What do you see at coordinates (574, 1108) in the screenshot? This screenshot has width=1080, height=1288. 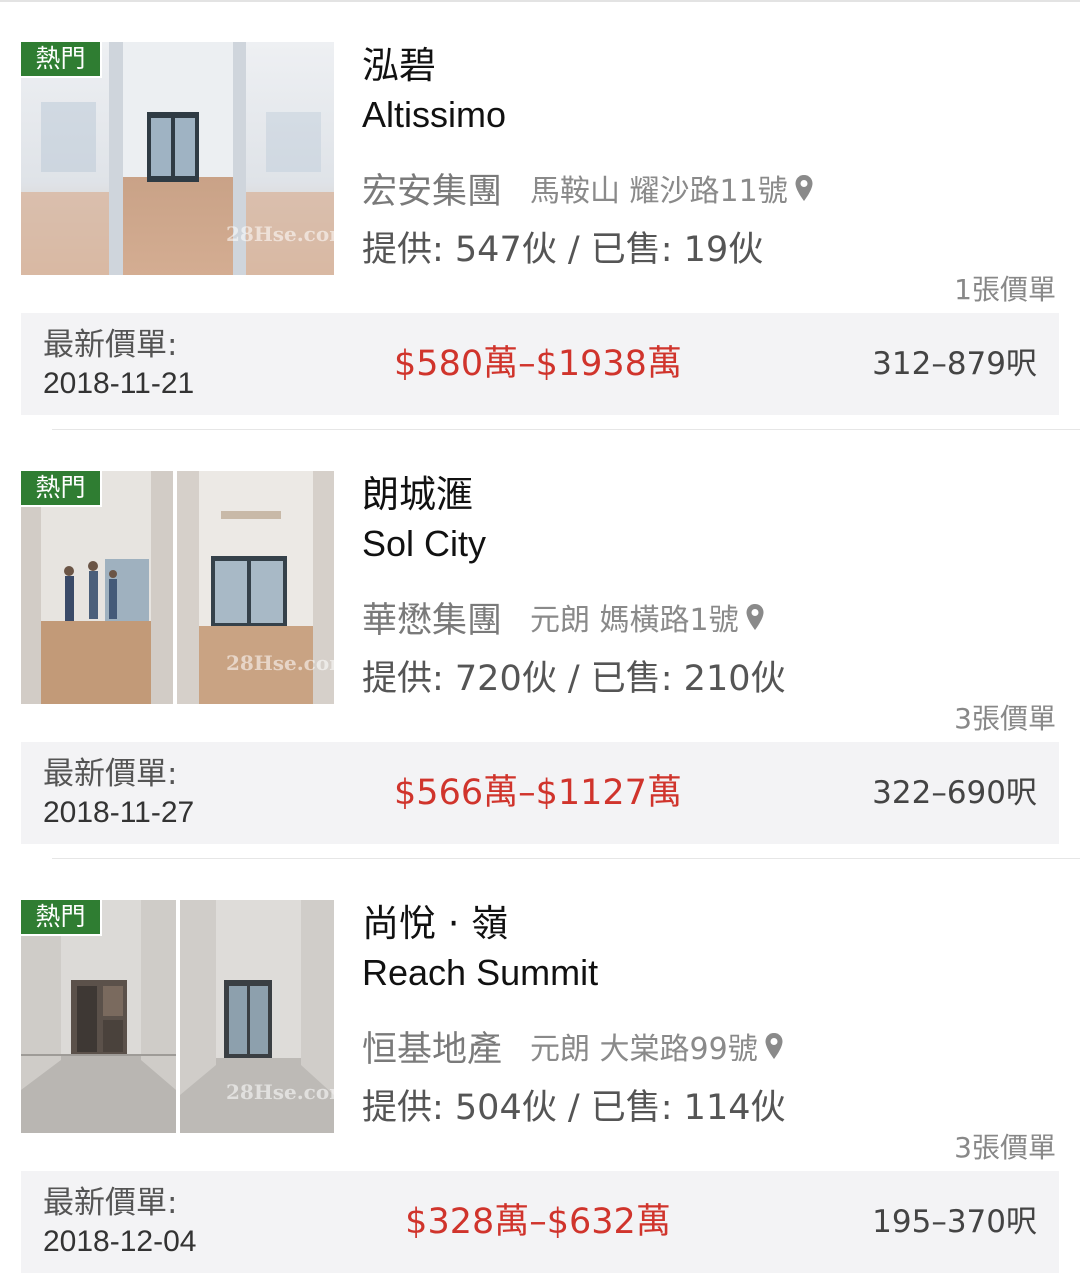 I see `units-supply-sold: 提供: 504伙 / 已售: 114伙` at bounding box center [574, 1108].